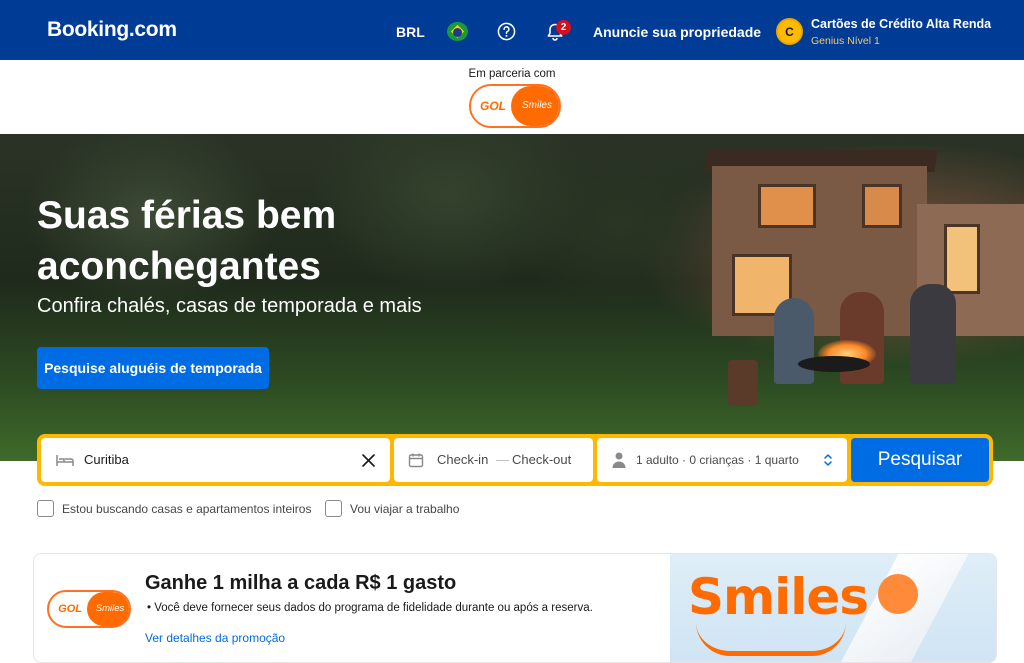  Describe the element at coordinates (153, 368) in the screenshot. I see `vacation-rentals-button: Pesquise aluguéis de temporada` at that location.